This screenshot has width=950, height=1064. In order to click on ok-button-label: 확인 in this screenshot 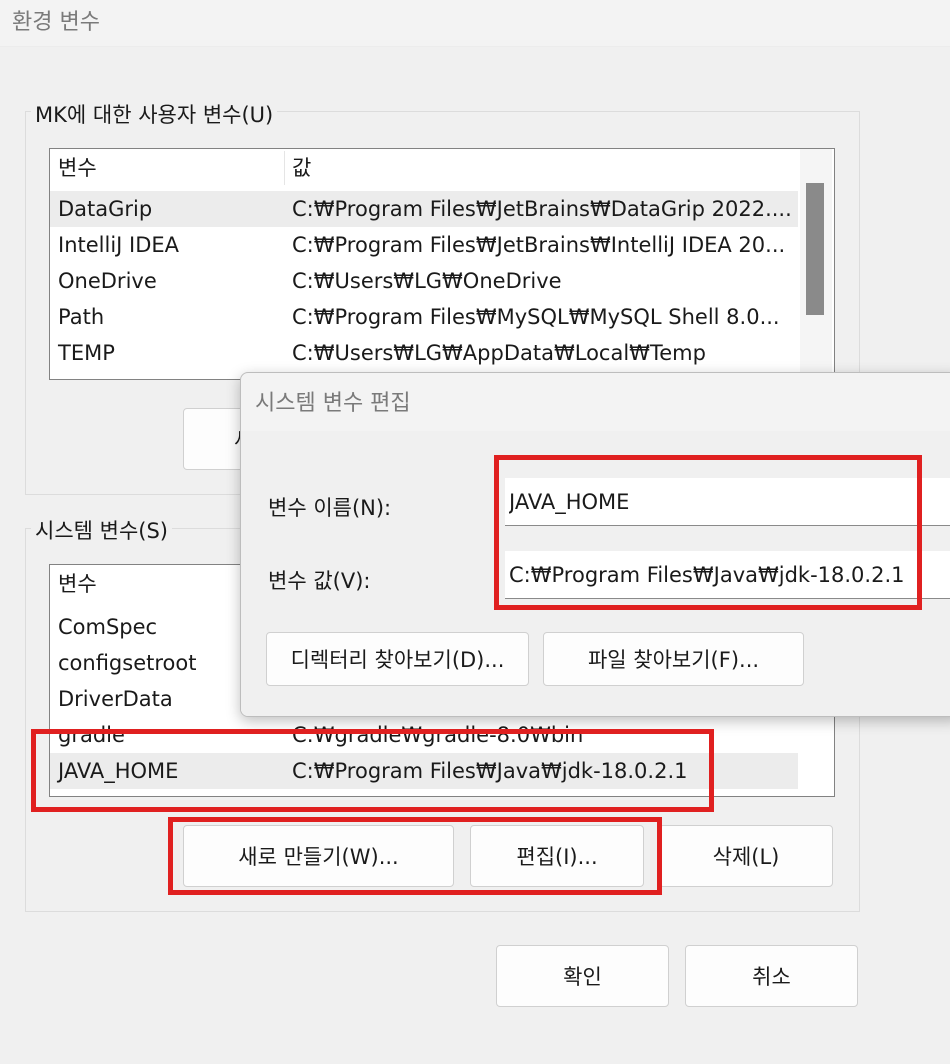, I will do `click(582, 977)`.